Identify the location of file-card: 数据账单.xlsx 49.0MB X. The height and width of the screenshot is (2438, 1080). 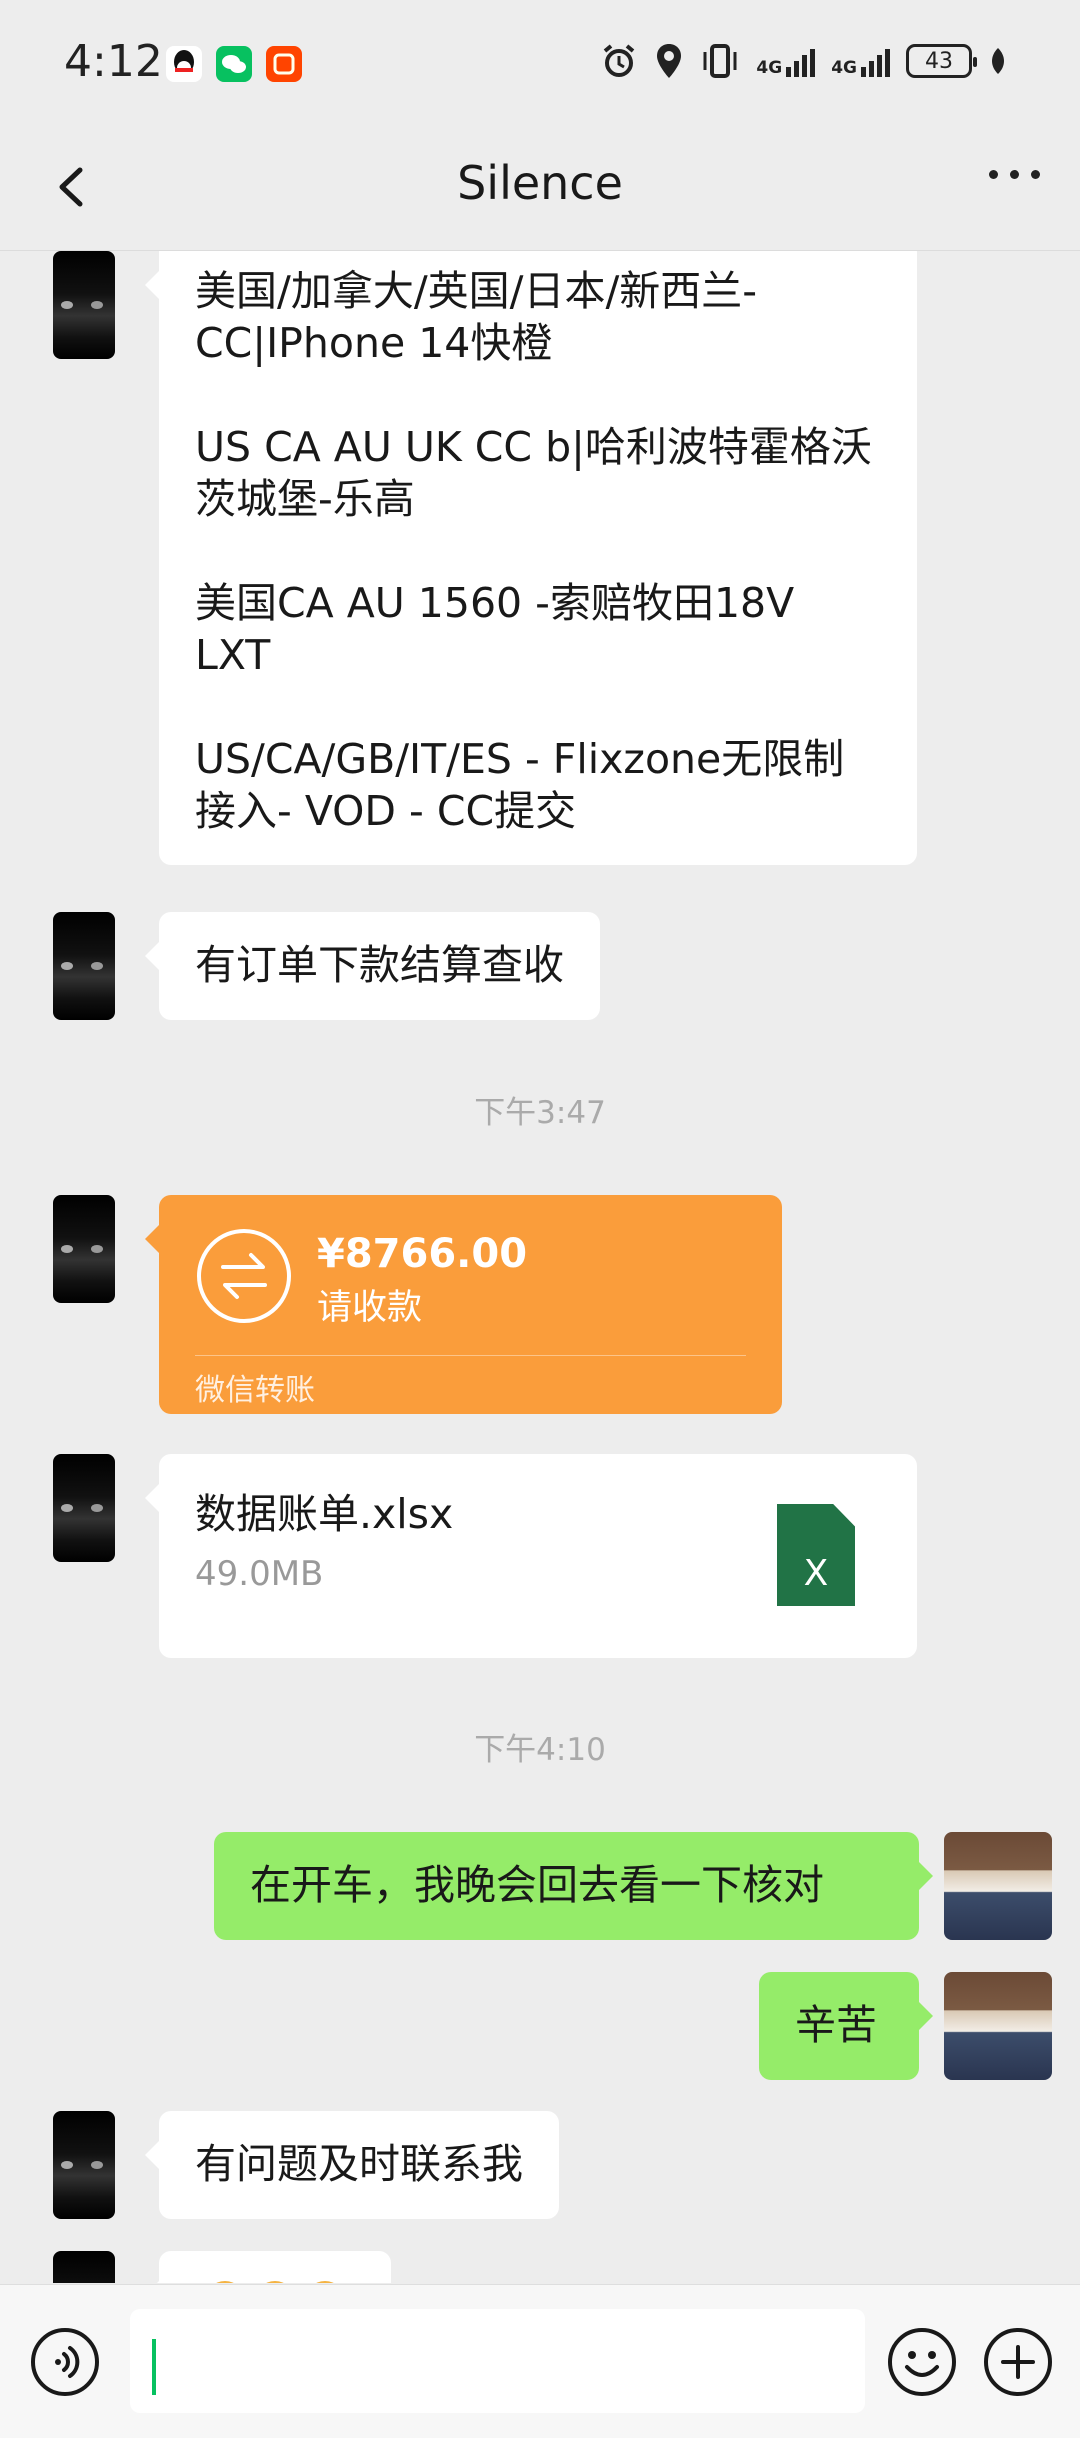
(531, 1556).